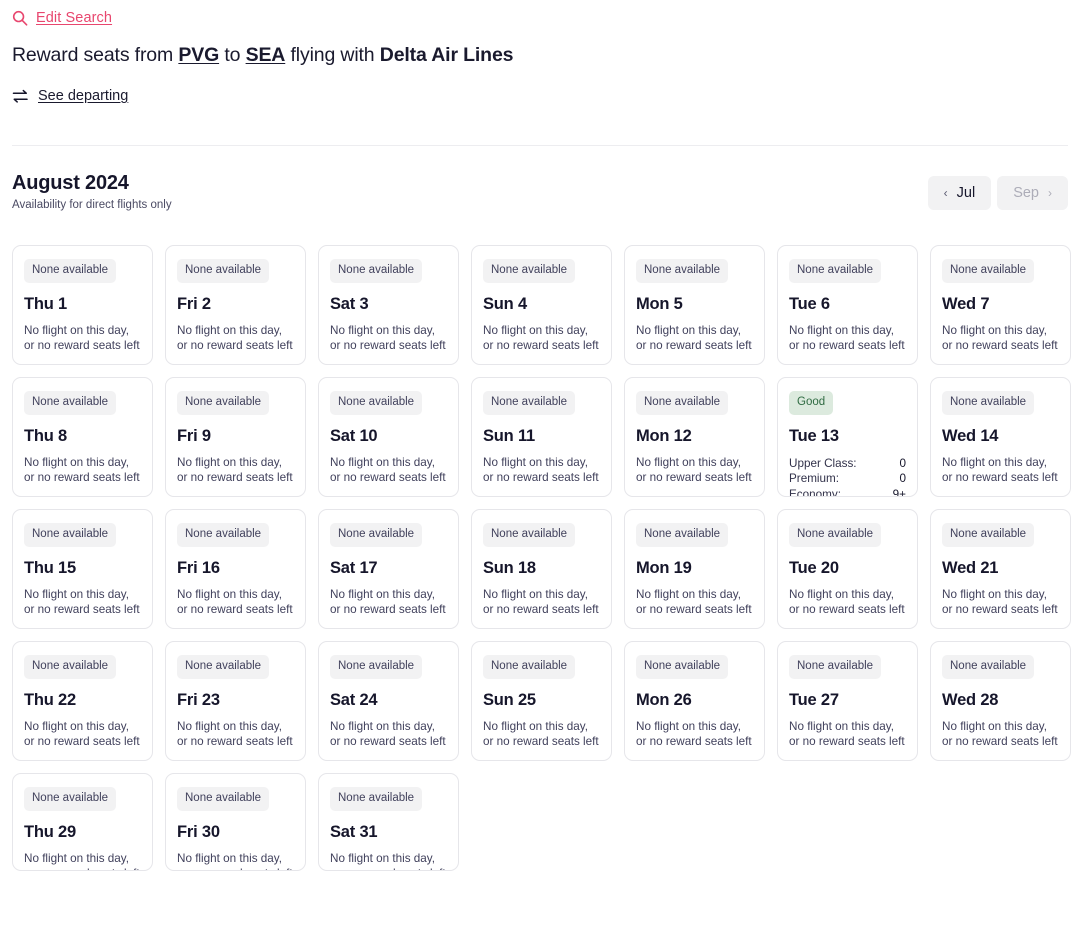 This screenshot has height=927, width=1080. I want to click on day-title: Sat 17, so click(354, 567).